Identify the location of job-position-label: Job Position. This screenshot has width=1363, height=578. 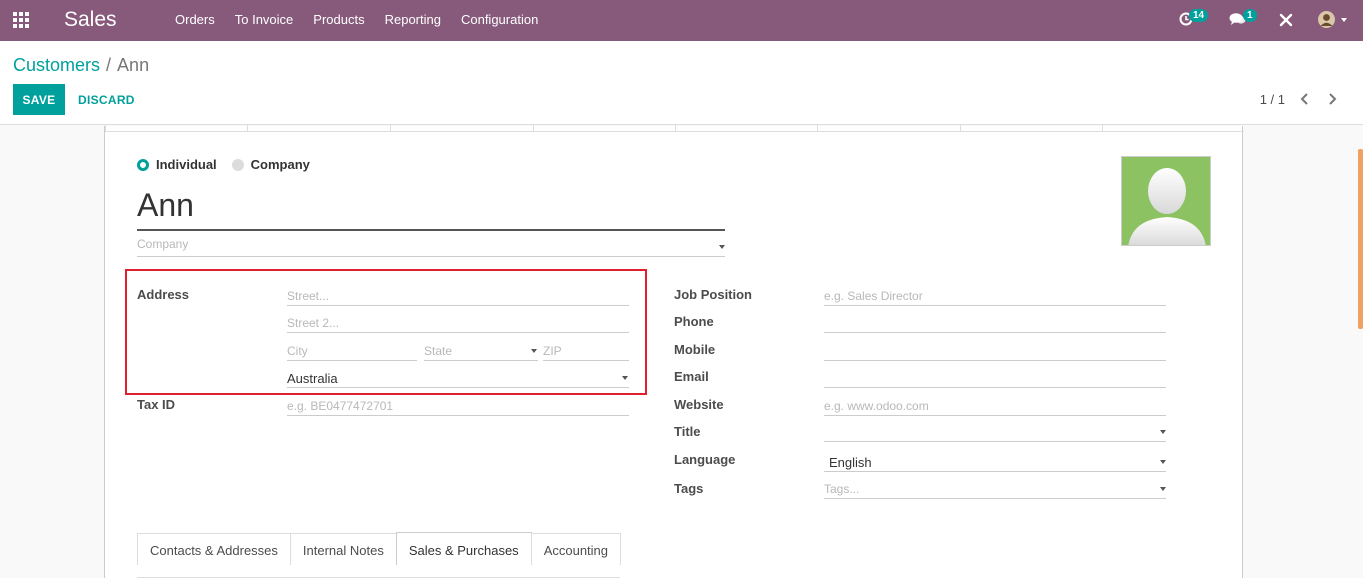
(713, 294).